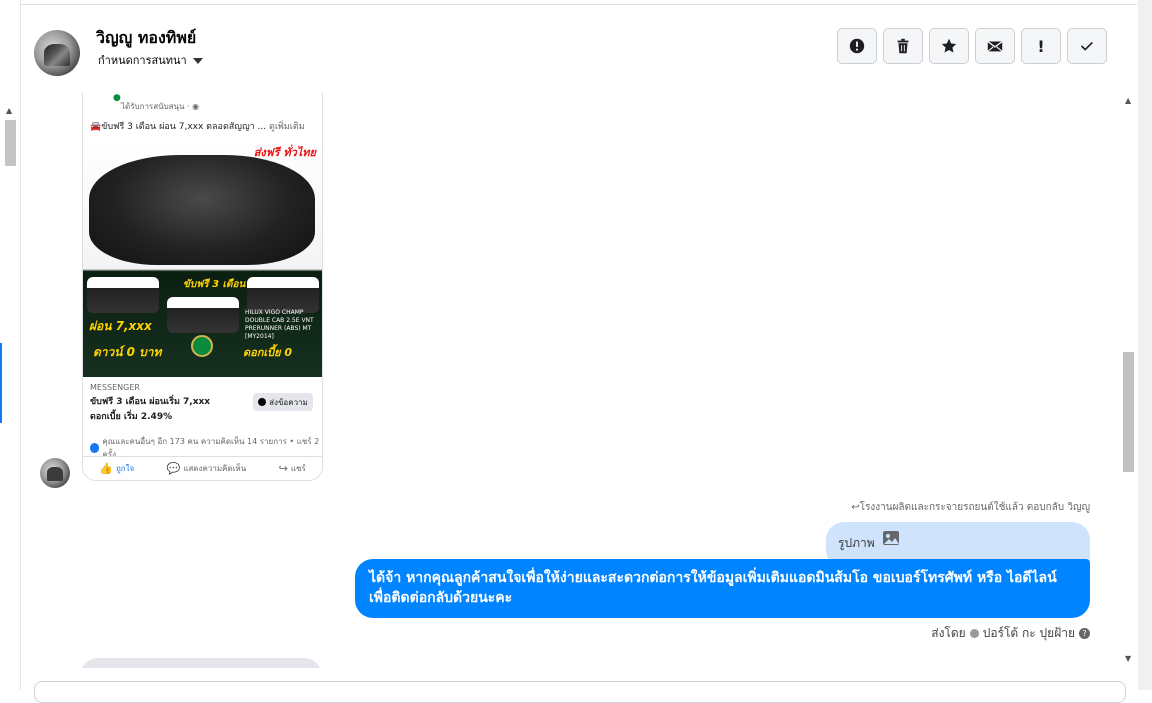  What do you see at coordinates (288, 402) in the screenshot?
I see `send-message-label: ส่งข้อความ` at bounding box center [288, 402].